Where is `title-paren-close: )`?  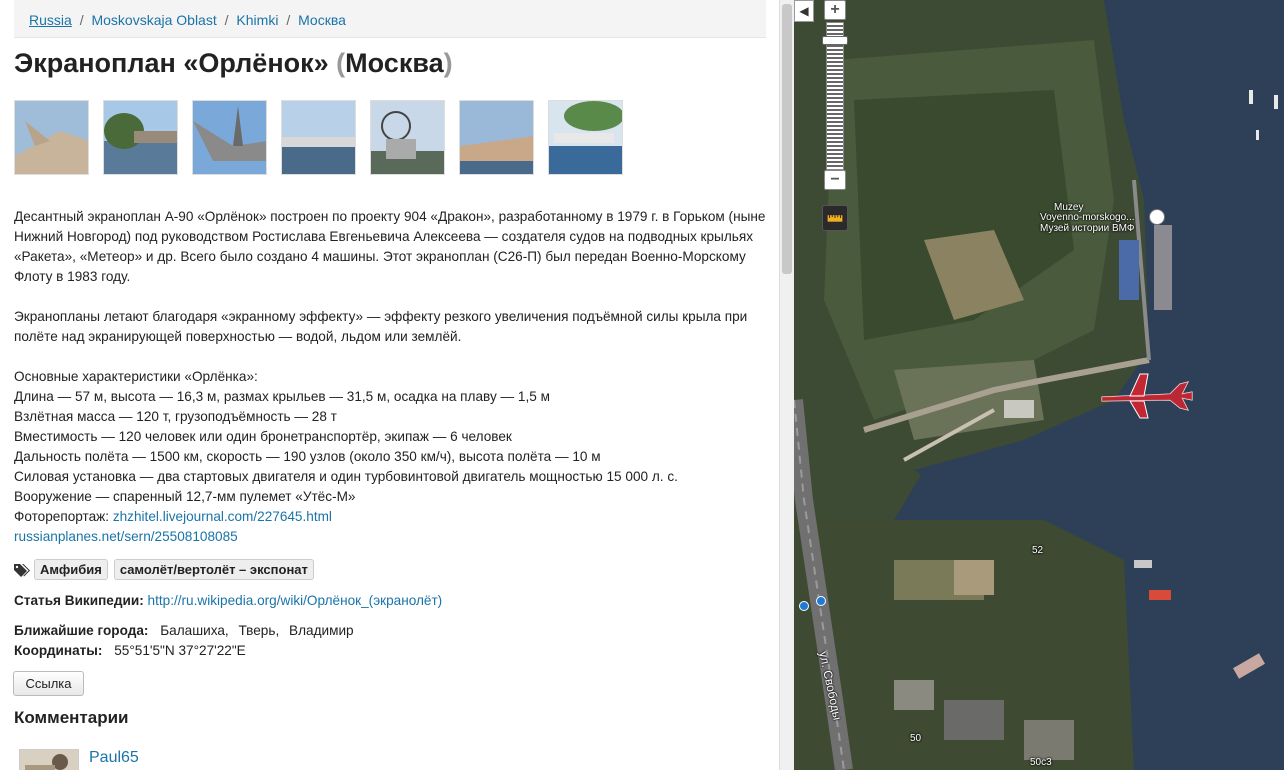
title-paren-close: ) is located at coordinates (448, 63).